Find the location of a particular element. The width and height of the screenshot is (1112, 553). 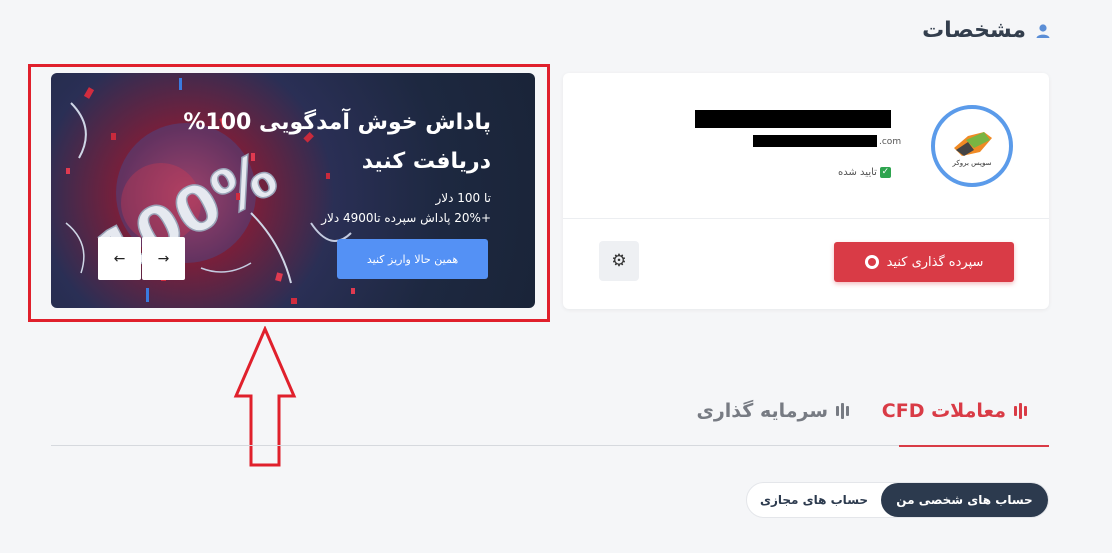

personal-accounts-toggle: حساب های شخصی من is located at coordinates (964, 500).